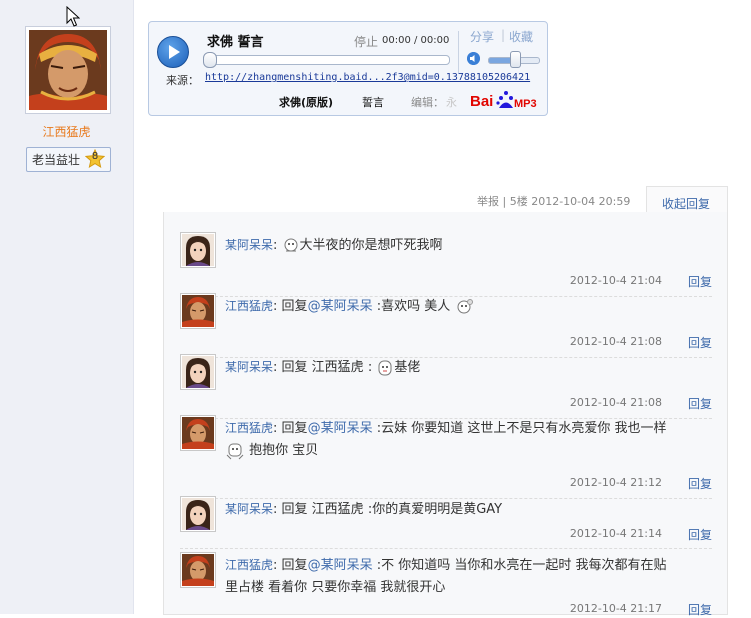 The height and width of the screenshot is (618, 751). Describe the element at coordinates (235, 451) in the screenshot. I see `hug-emoji-icon` at that location.